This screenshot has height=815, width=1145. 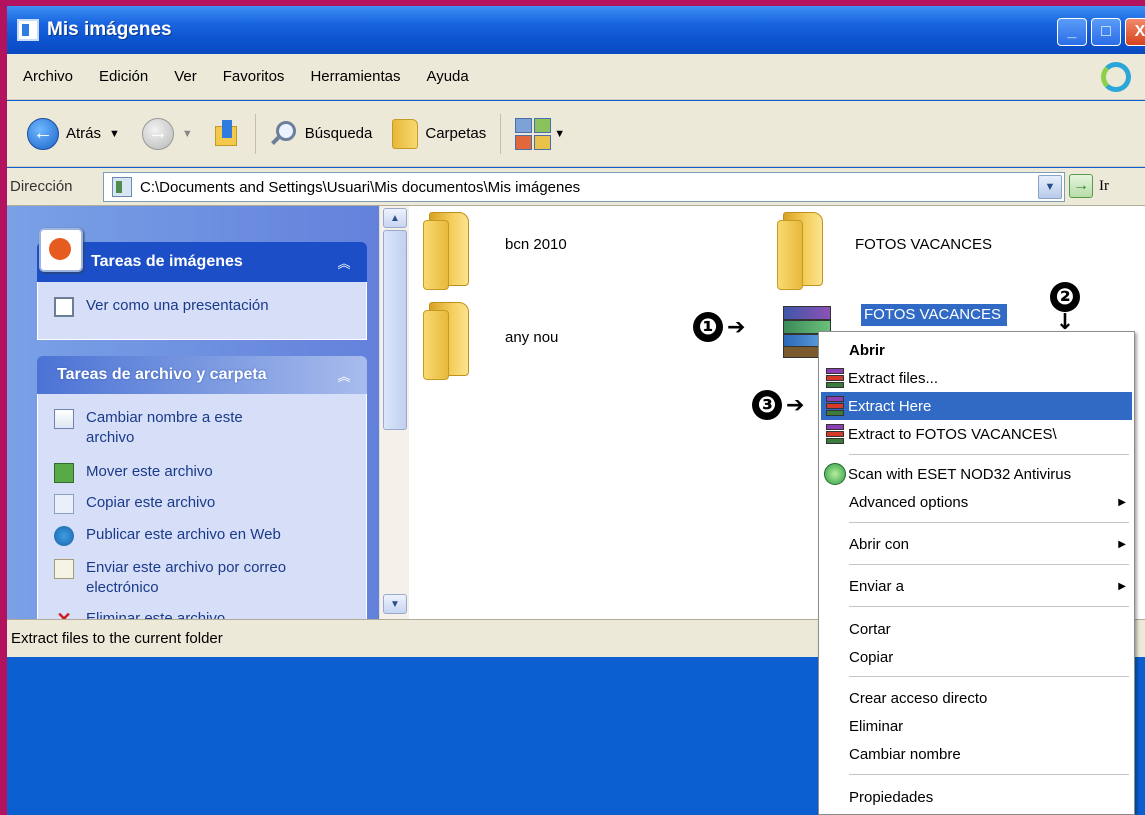 I want to click on task-rename-label: Cambiar nombre a este archivo, so click(x=164, y=427).